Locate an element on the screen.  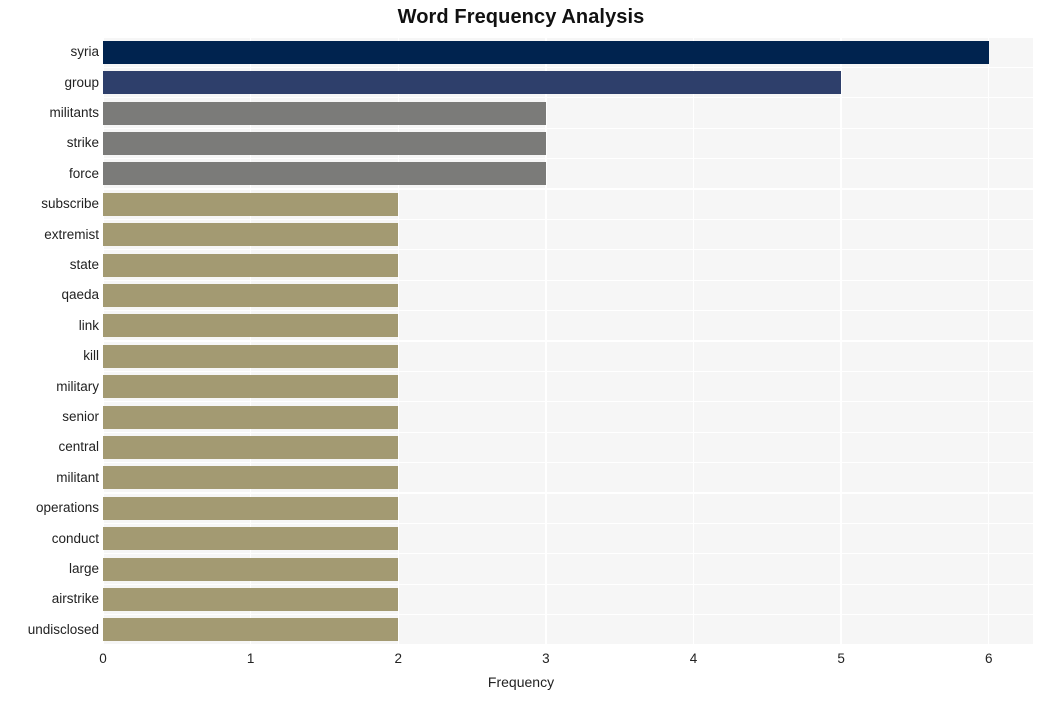
y-axis-tick-label: state is located at coordinates (84, 264).